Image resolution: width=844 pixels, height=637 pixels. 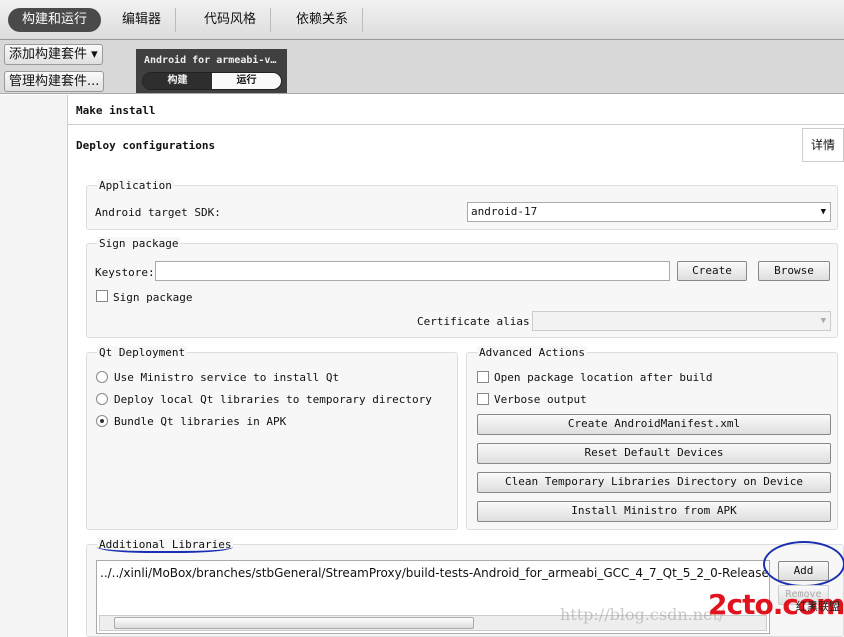 I want to click on annotation-circle, so click(x=803, y=564).